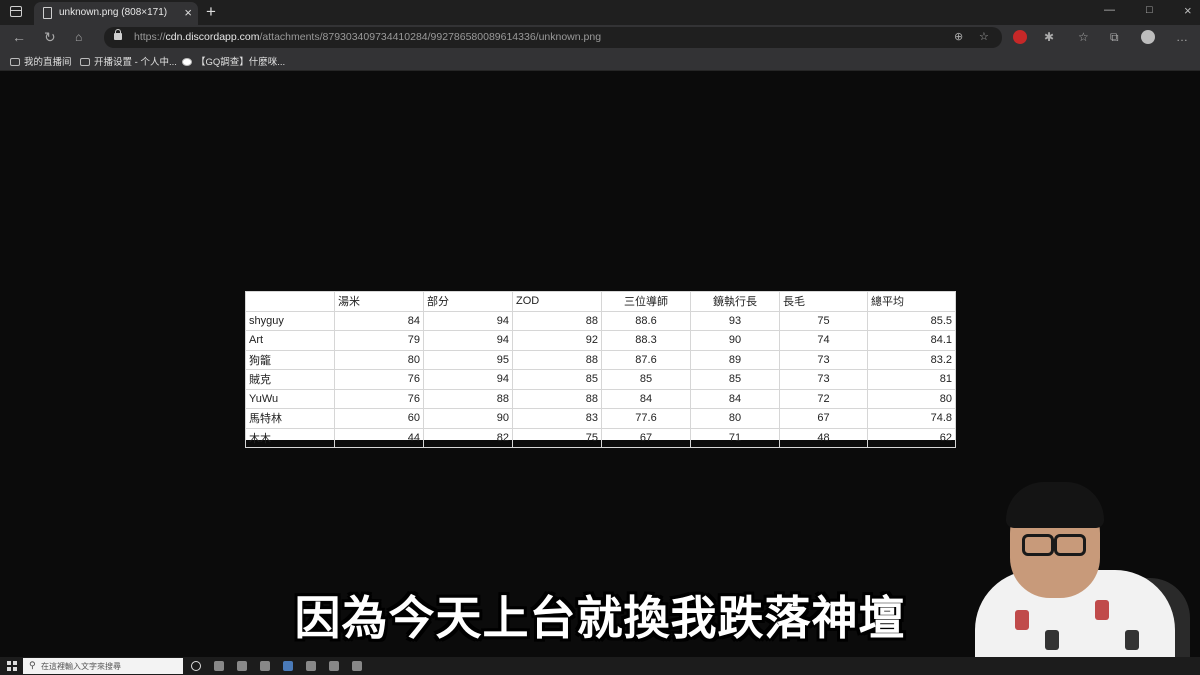 This screenshot has width=1200, height=675. Describe the element at coordinates (290, 437) in the screenshot. I see `name-cell: 木木` at that location.